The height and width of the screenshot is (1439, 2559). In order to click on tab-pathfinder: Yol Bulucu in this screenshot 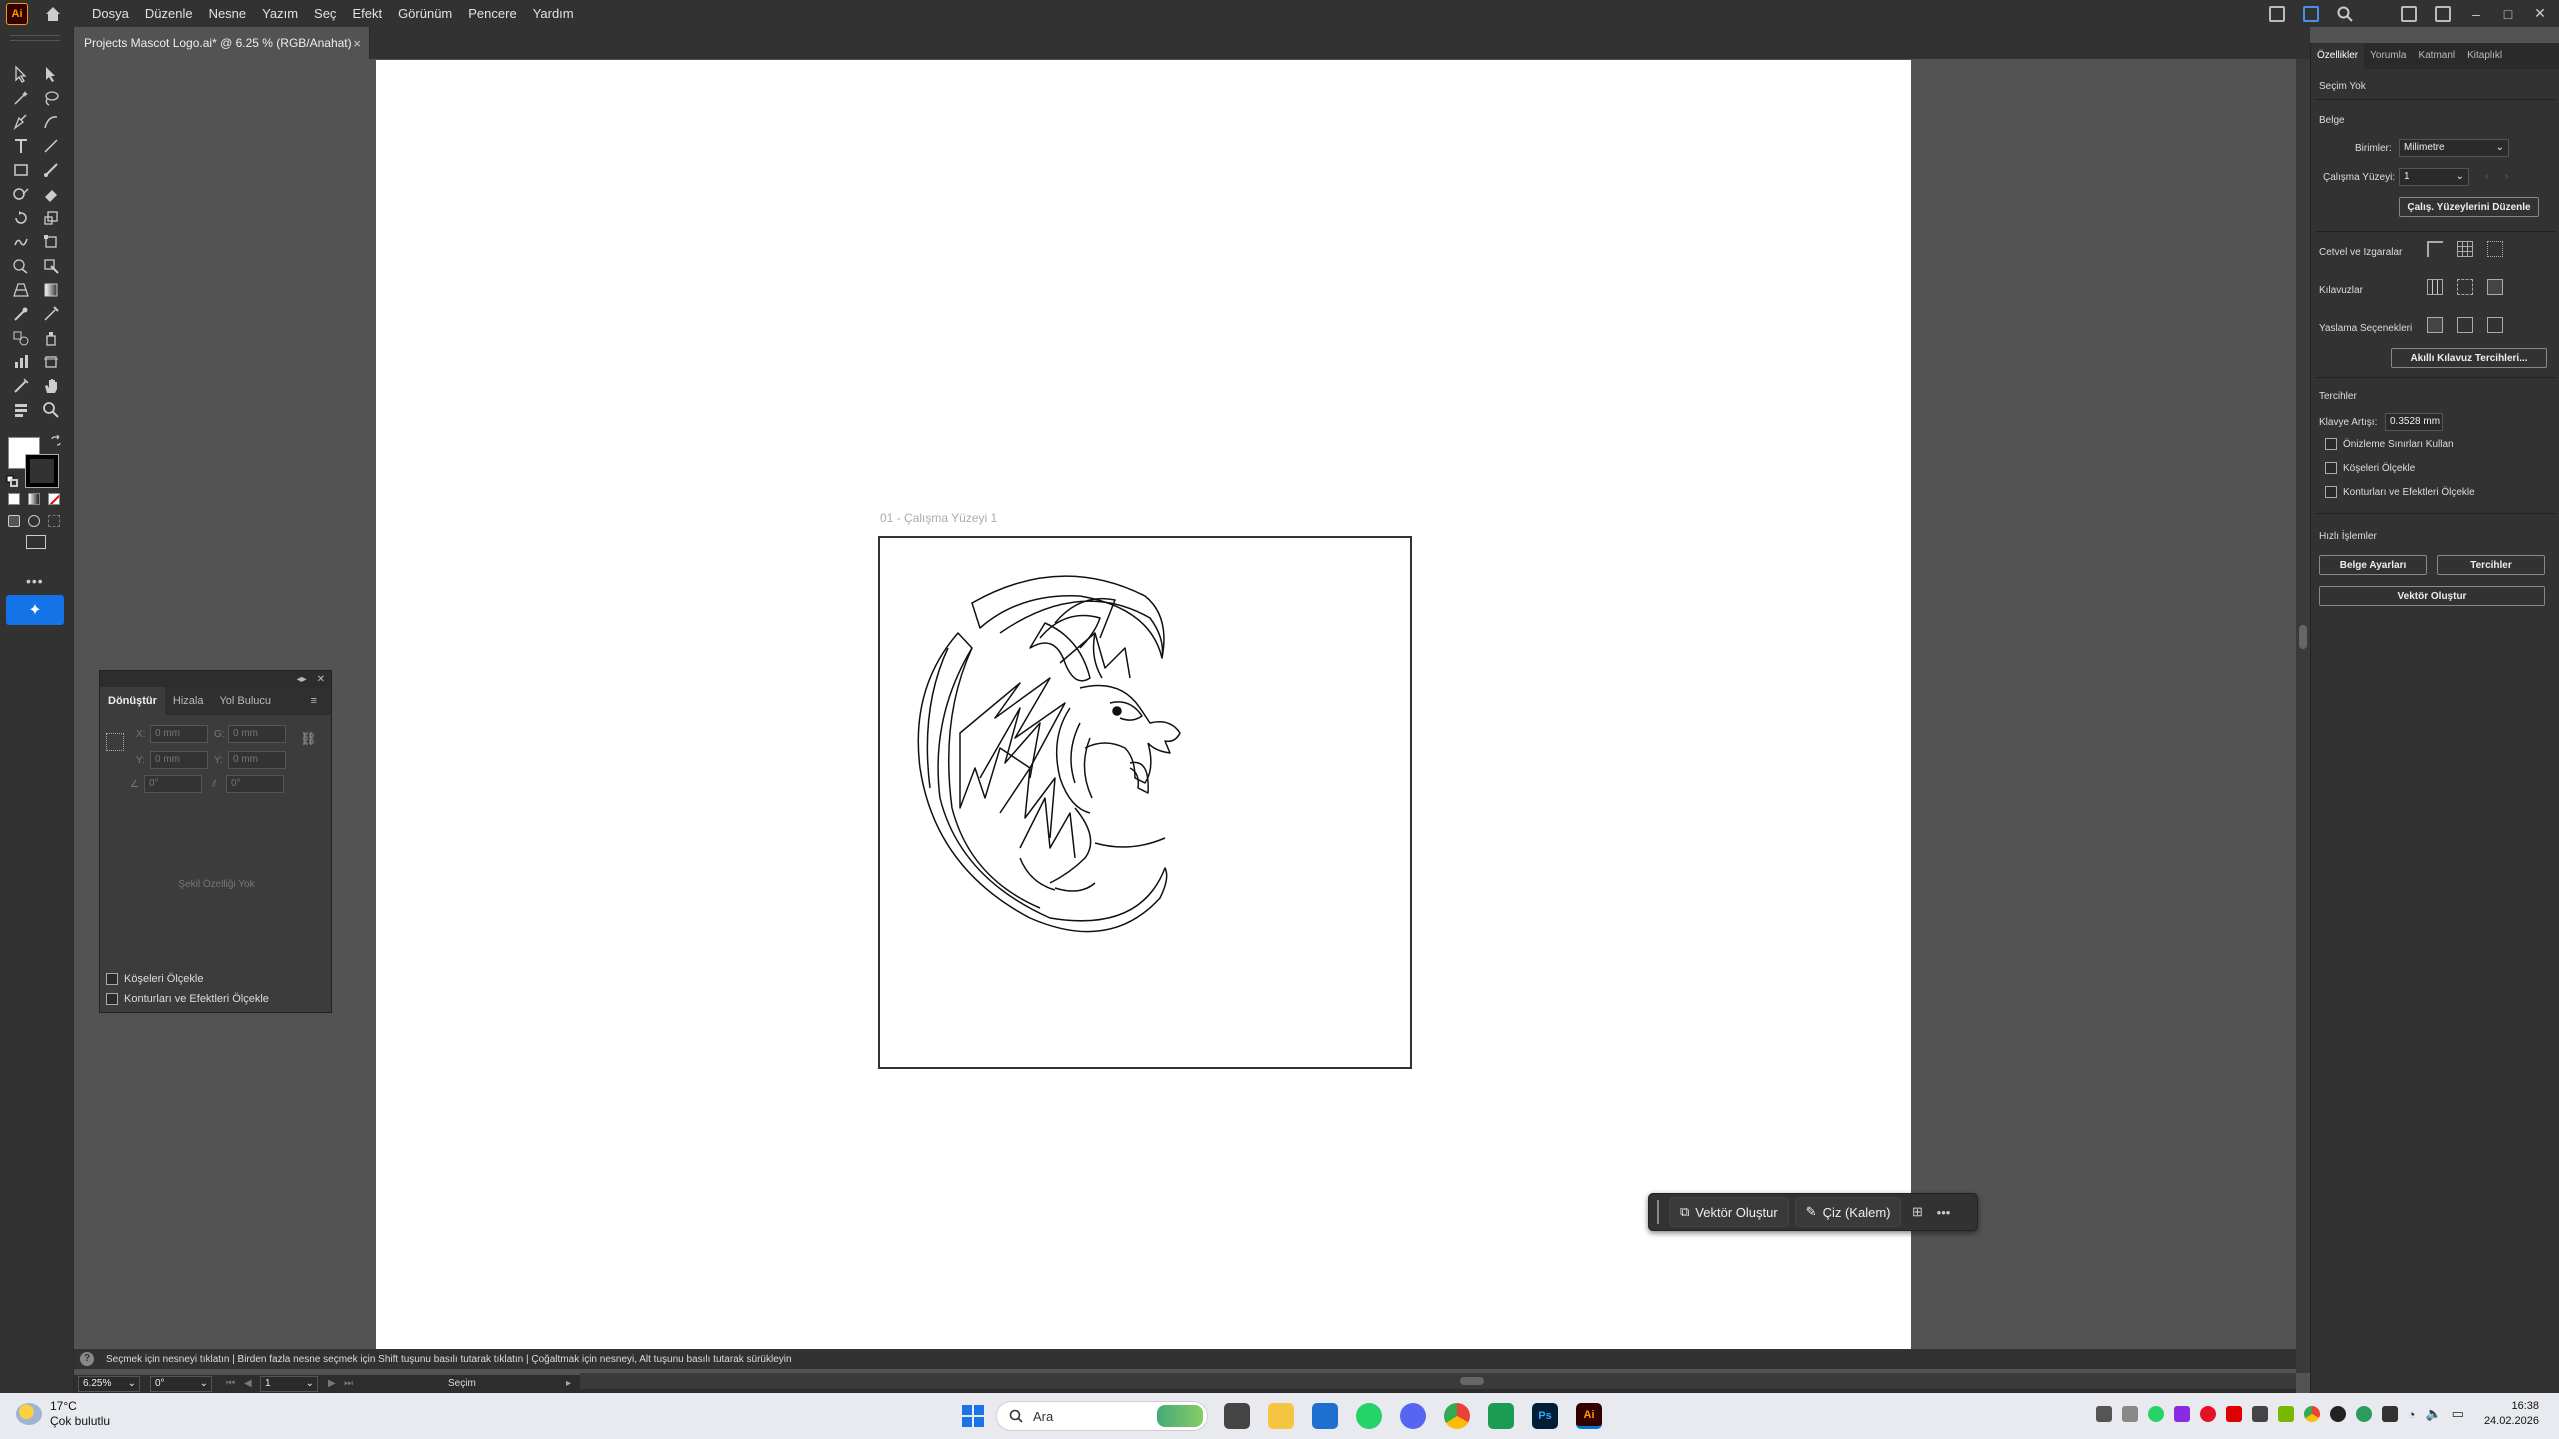, I will do `click(245, 701)`.